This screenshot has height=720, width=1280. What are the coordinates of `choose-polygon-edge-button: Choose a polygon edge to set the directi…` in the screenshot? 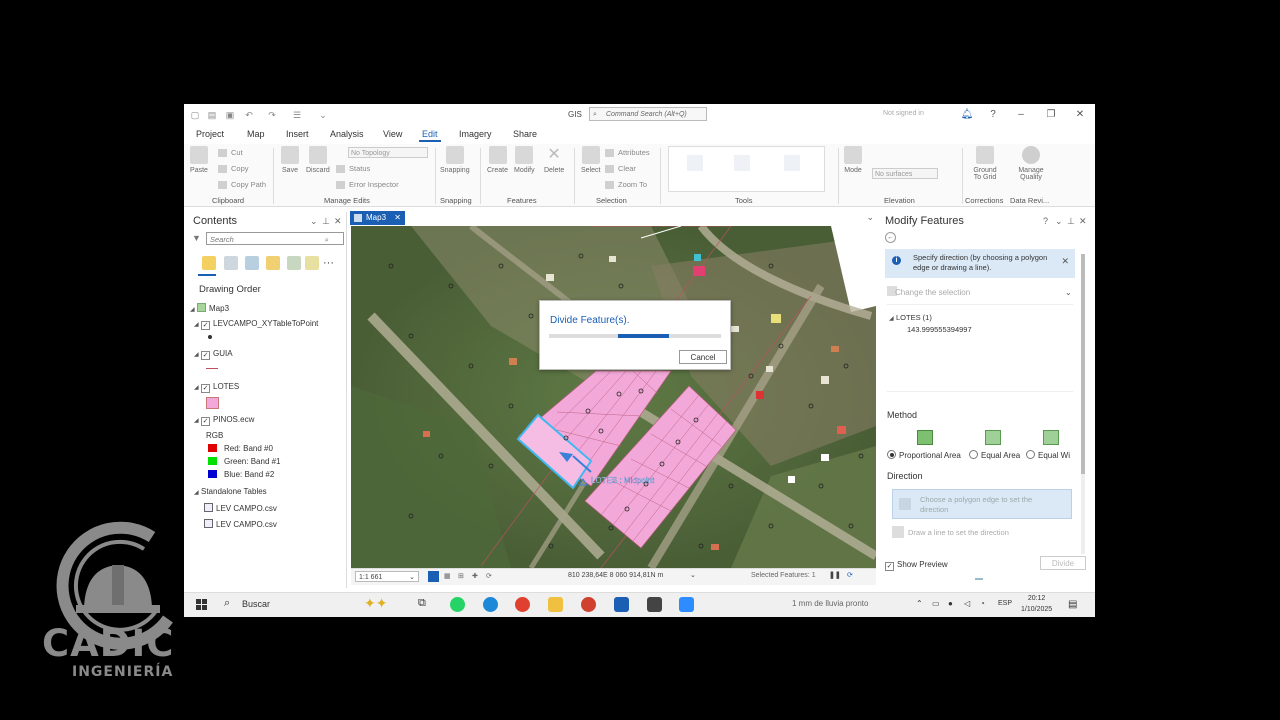 It's located at (982, 504).